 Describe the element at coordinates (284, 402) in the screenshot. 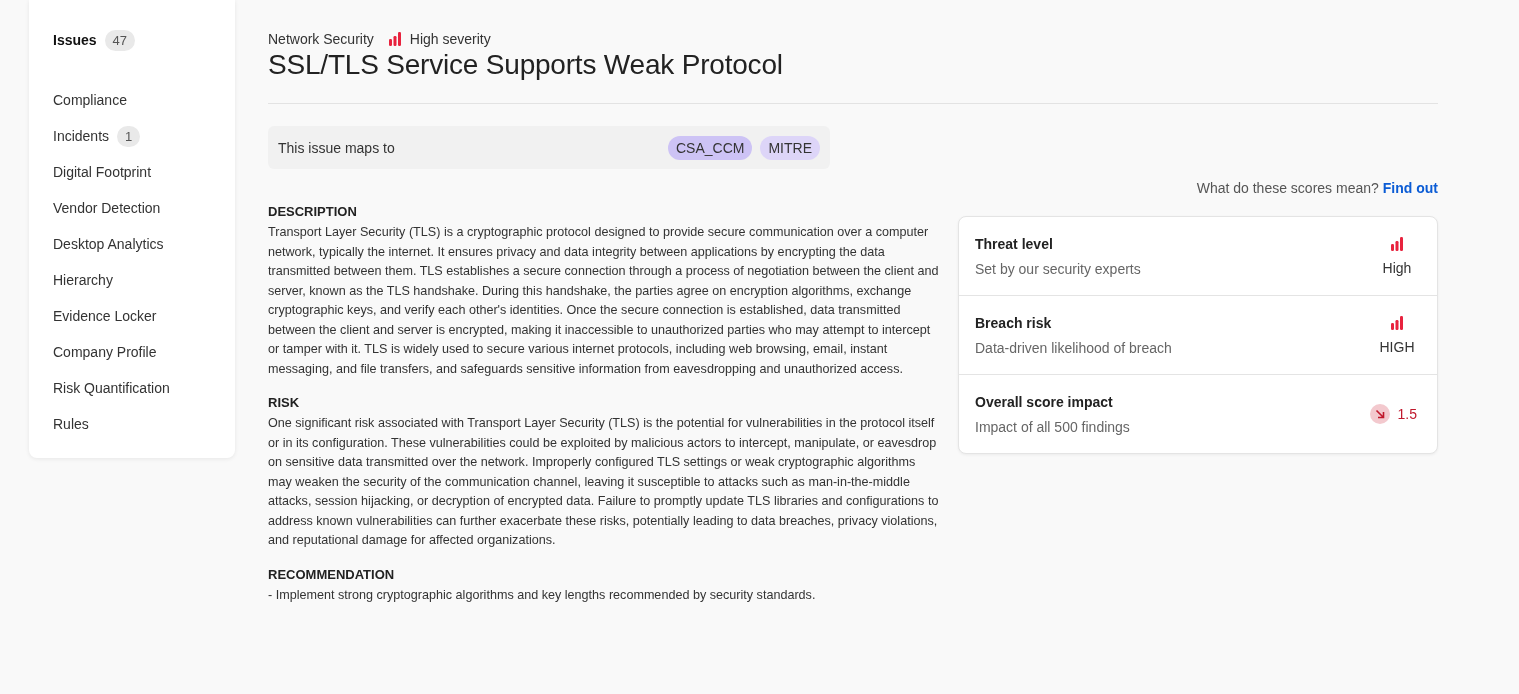

I see `section-heading: RISK` at that location.